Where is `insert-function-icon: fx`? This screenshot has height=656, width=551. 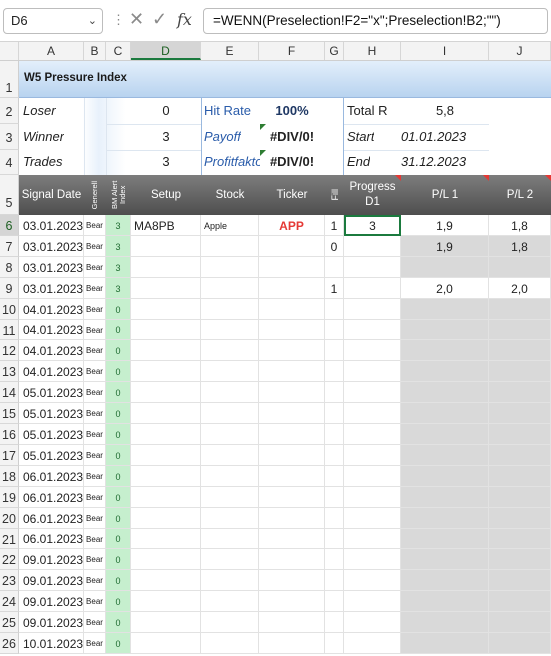
insert-function-icon: fx is located at coordinates (184, 19).